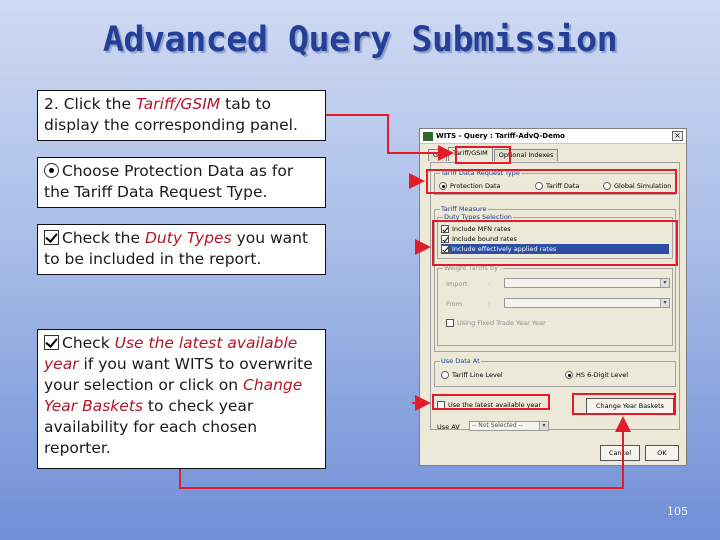 Image resolution: width=720 pixels, height=540 pixels. What do you see at coordinates (500, 136) in the screenshot?
I see `dialog-title: WITS - Query : Tariff-AdvQ-Demo` at bounding box center [500, 136].